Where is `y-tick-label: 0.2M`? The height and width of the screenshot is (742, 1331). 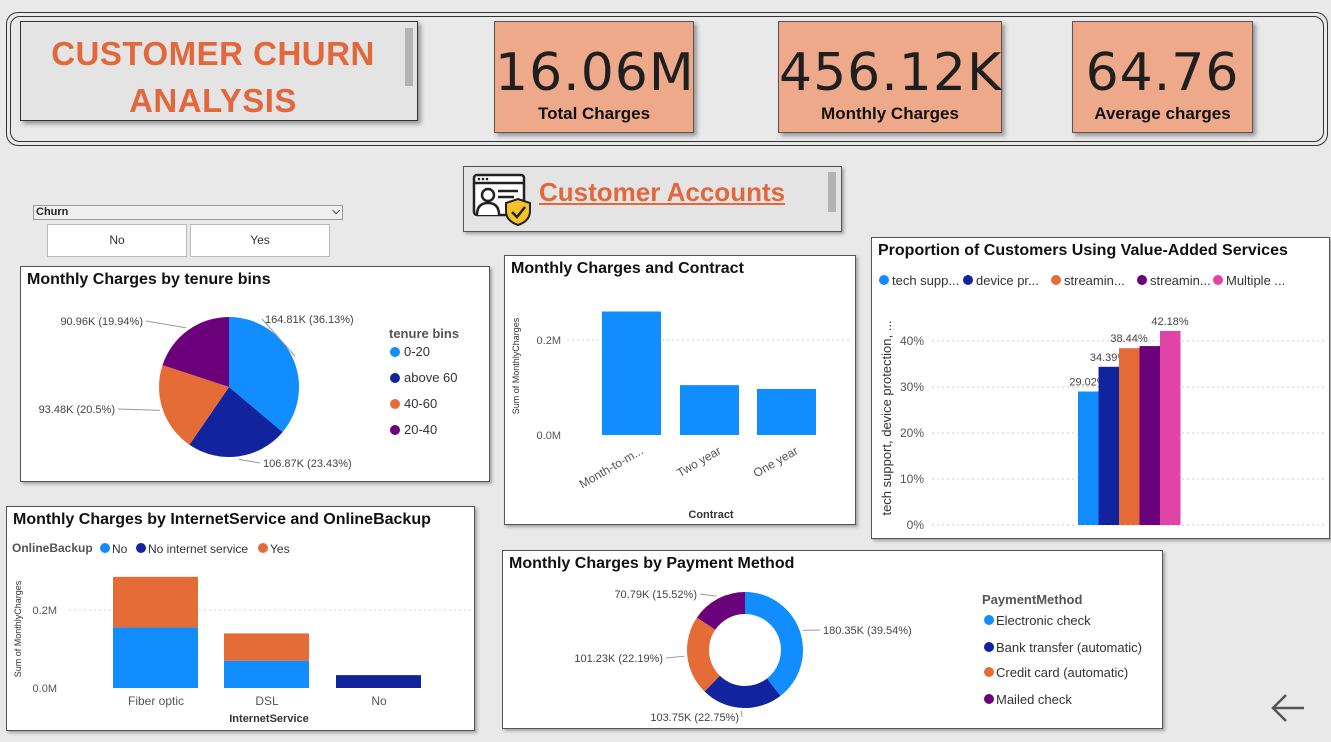
y-tick-label: 0.2M is located at coordinates (549, 341).